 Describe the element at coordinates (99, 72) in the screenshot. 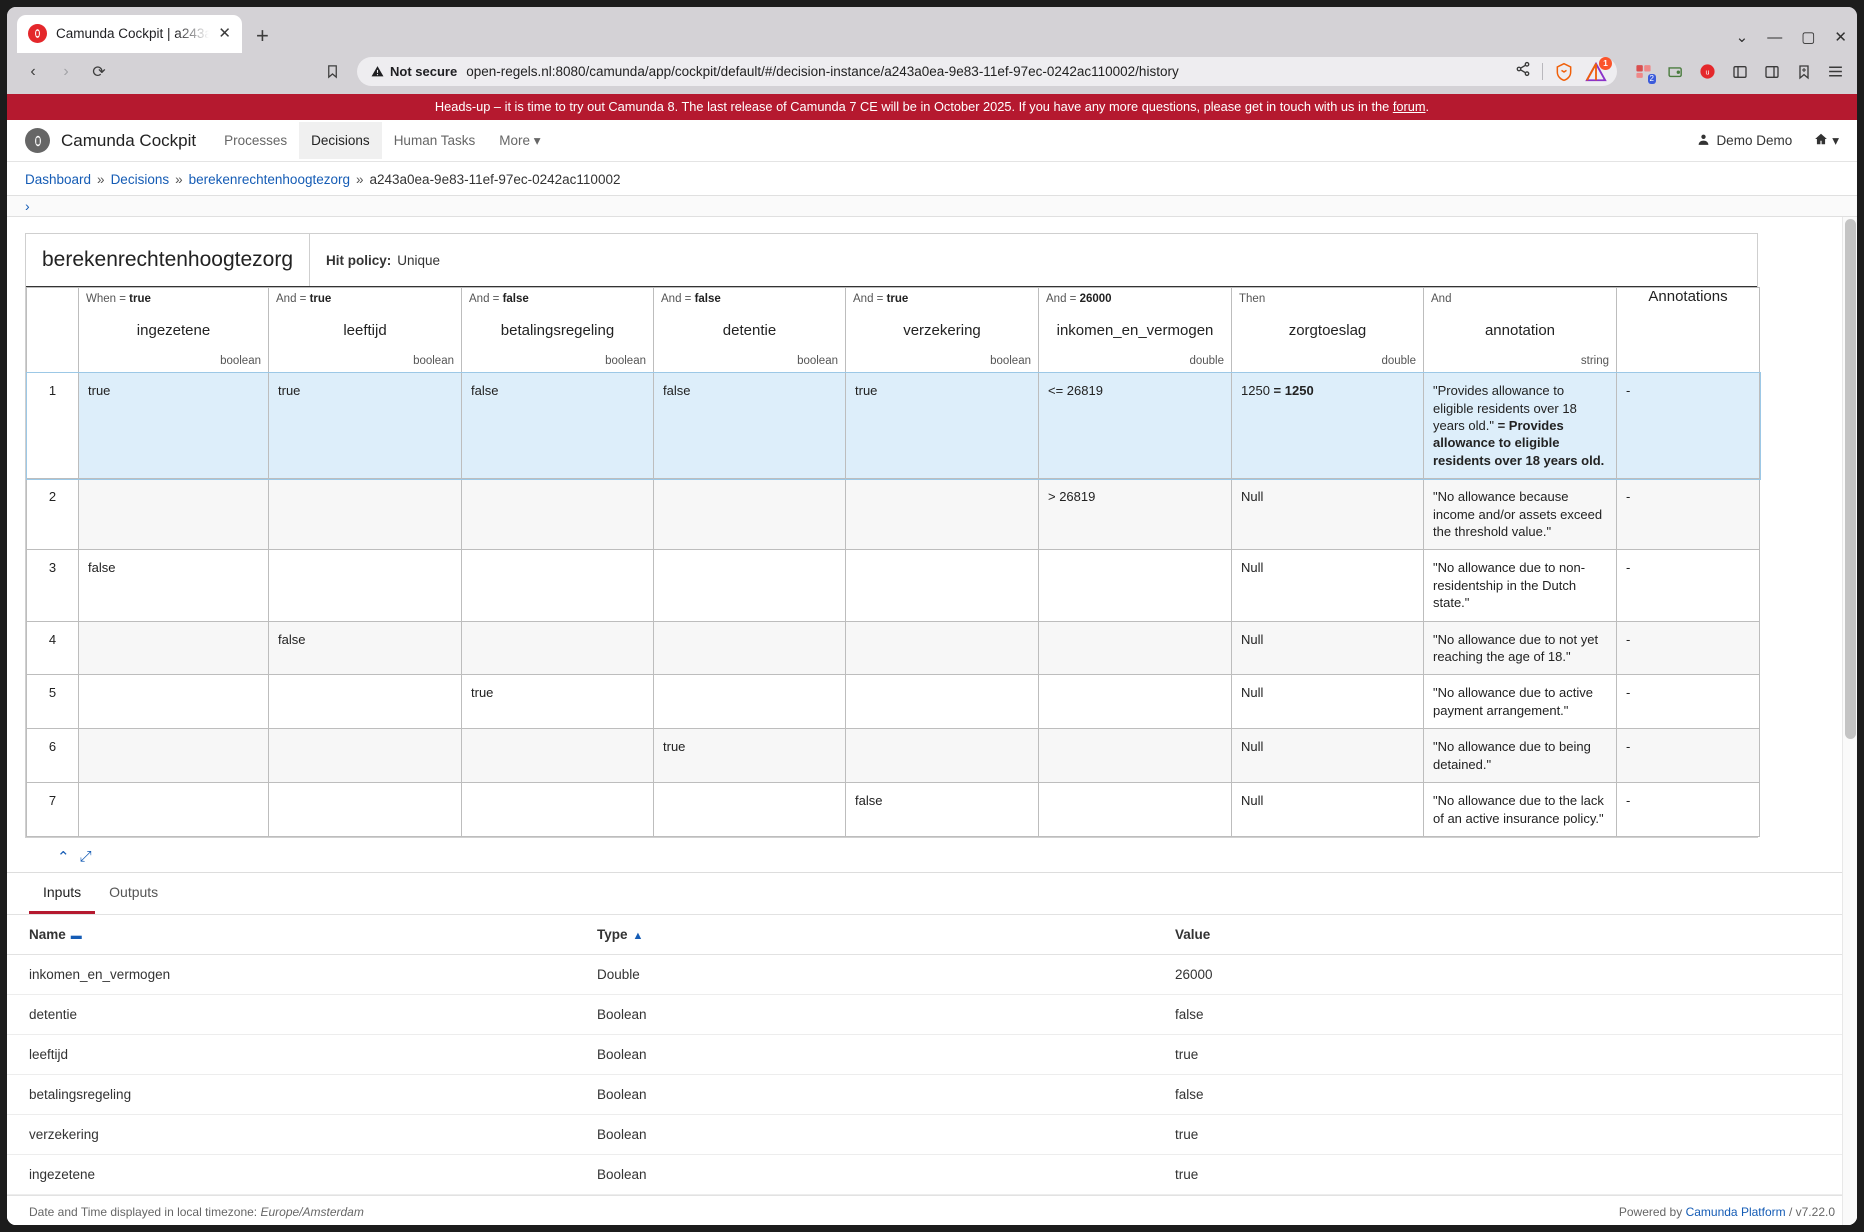

I see `reload-button: ⟳` at that location.